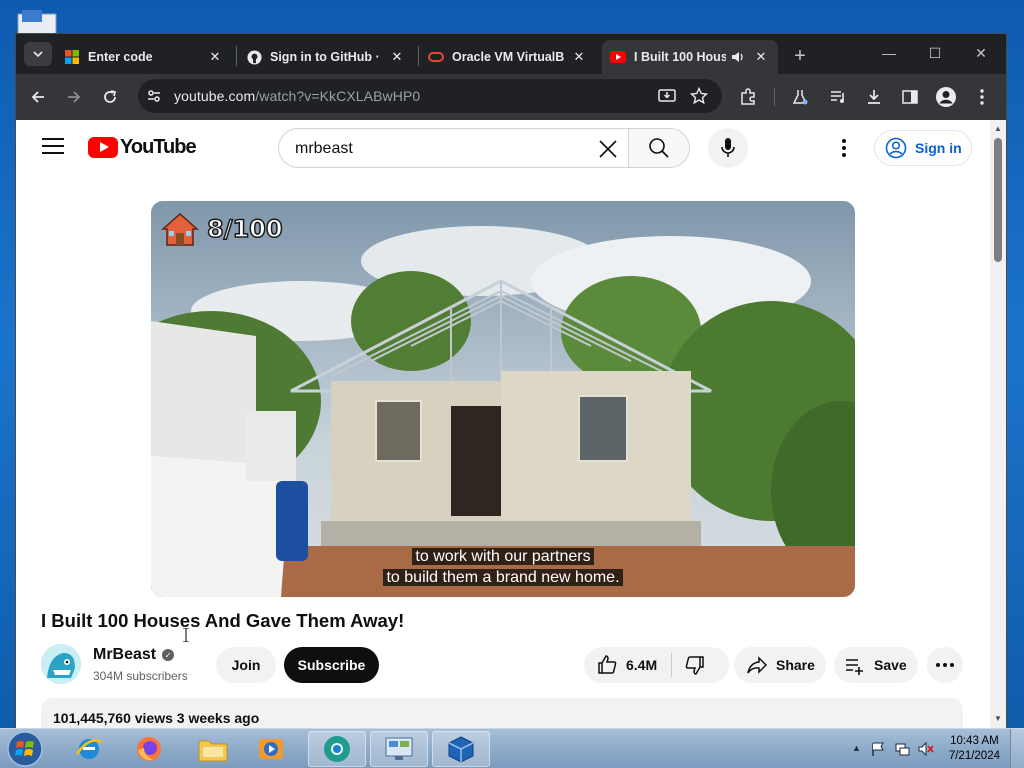  I want to click on minimize-icon: —, so click(889, 53).